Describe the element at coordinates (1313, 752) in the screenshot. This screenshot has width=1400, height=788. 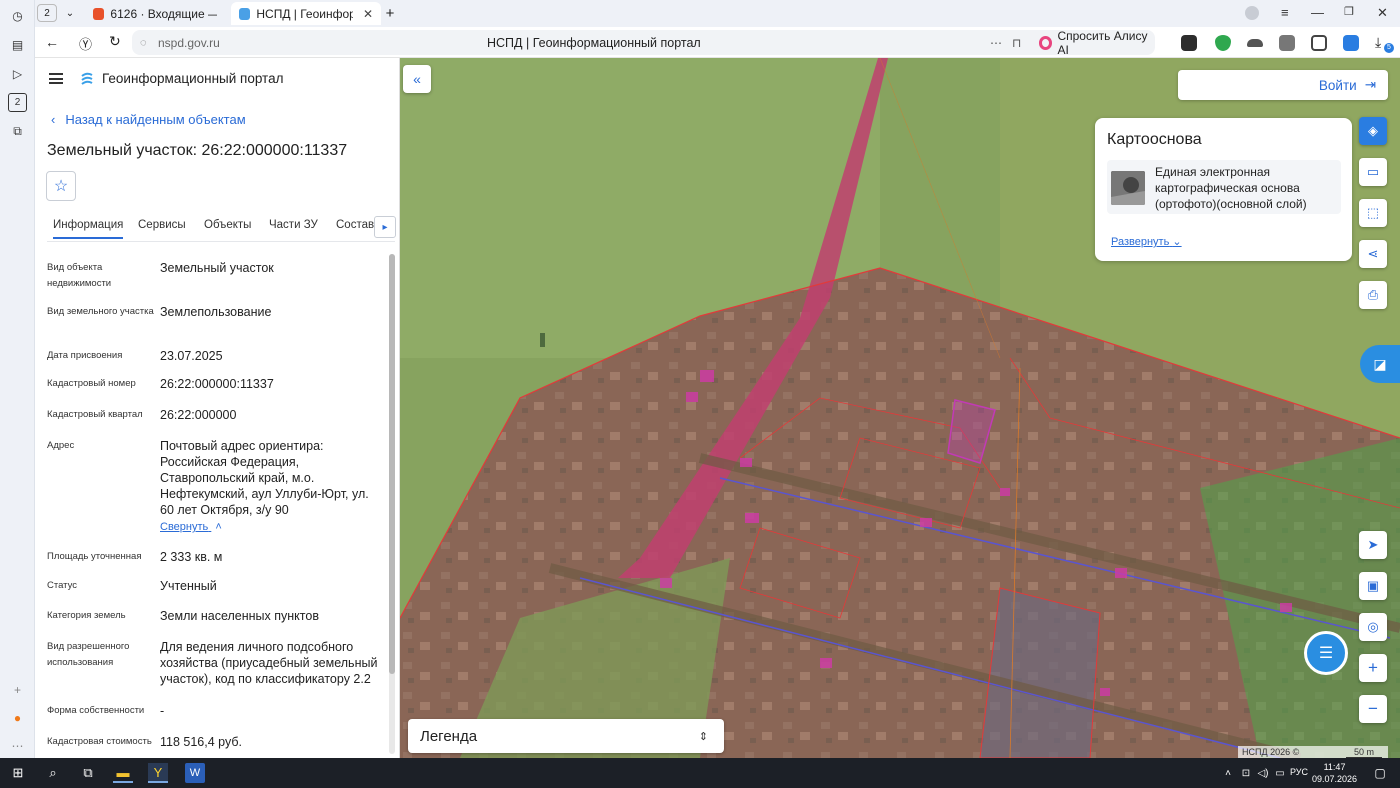
I see `map-attribution: НСПД 2026 © 50 m` at that location.